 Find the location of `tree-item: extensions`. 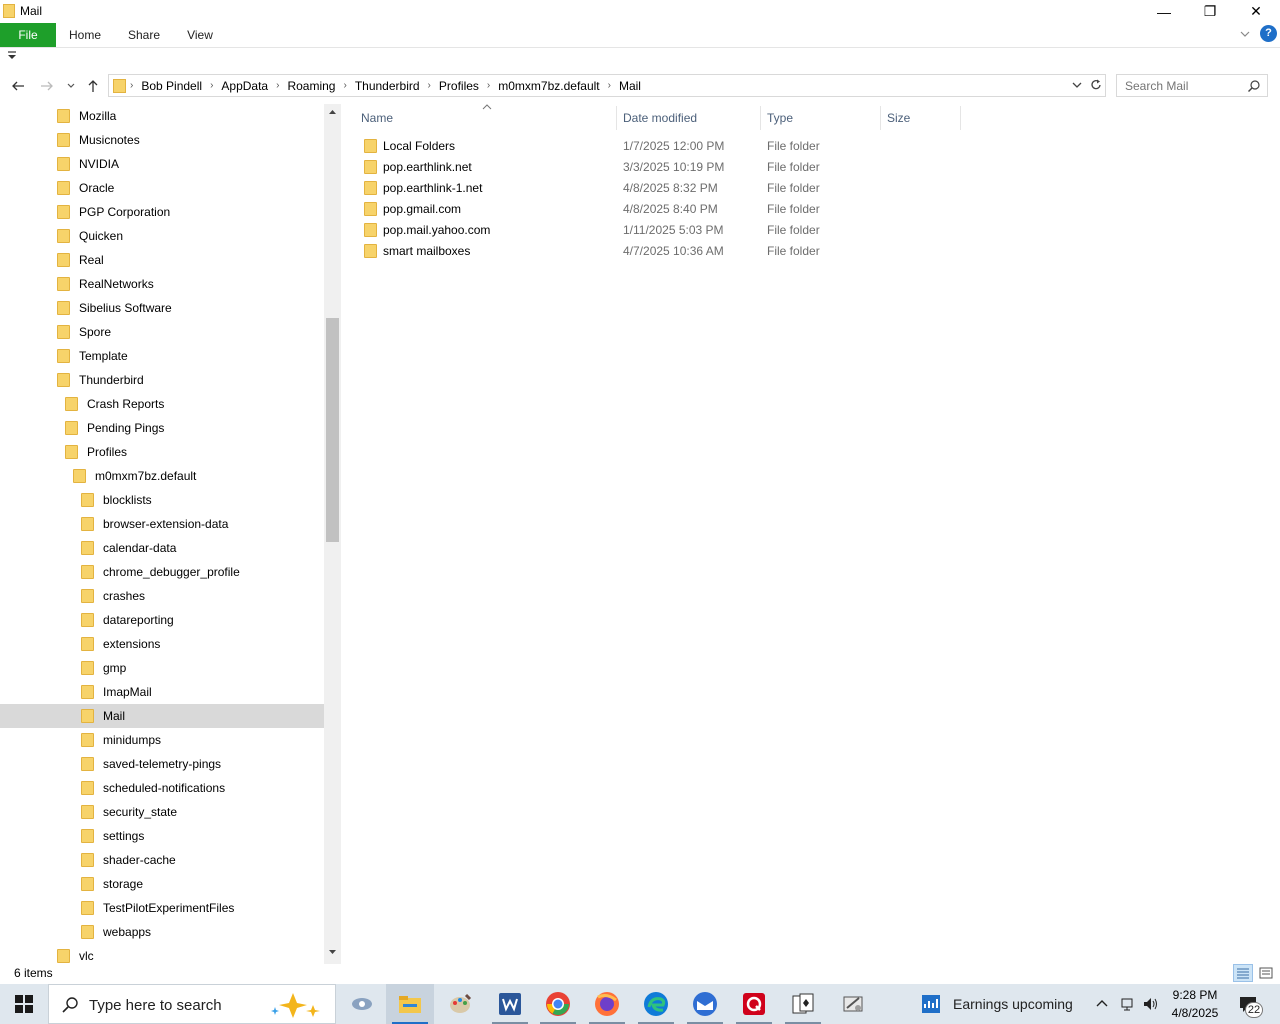

tree-item: extensions is located at coordinates (162, 644).